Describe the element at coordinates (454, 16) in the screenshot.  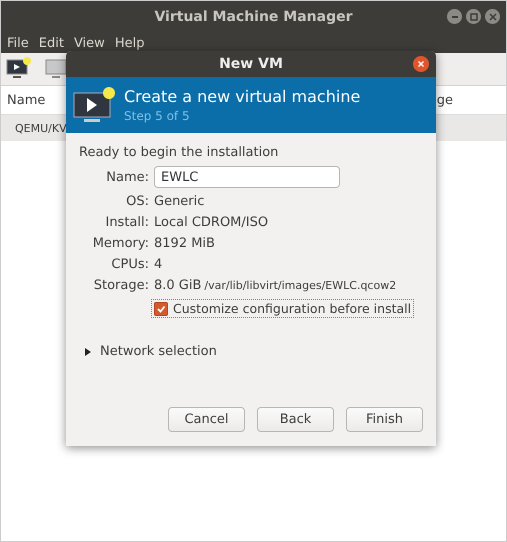
I see `minimize-icon` at that location.